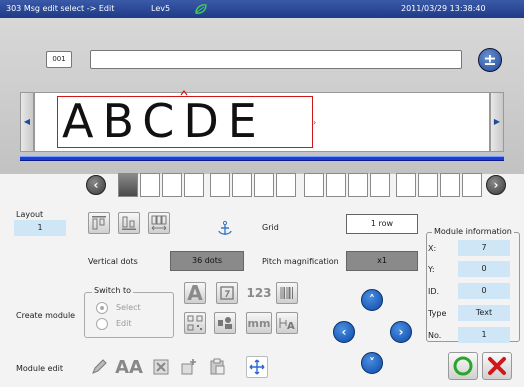  Describe the element at coordinates (60, 8) in the screenshot. I see `screen-title: 303 Msg edit select -> Edit` at that location.